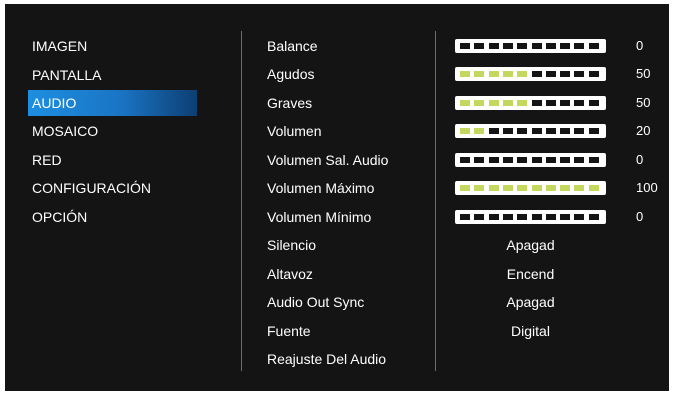 This screenshot has height=397, width=674. What do you see at coordinates (327, 160) in the screenshot?
I see `setting-volumen-sal-audio-label: Volumen Sal. Audio` at bounding box center [327, 160].